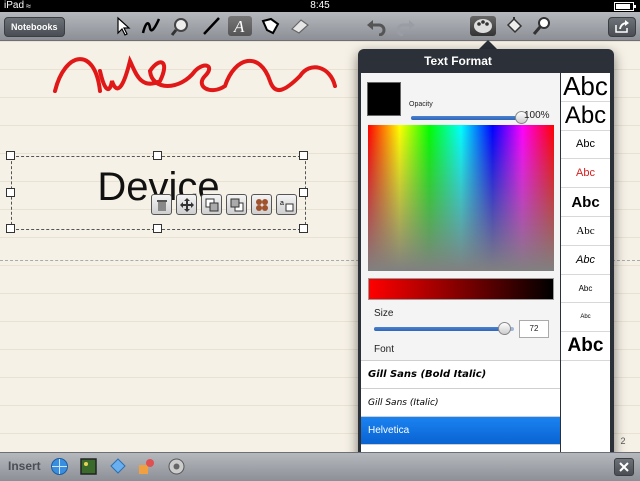 The height and width of the screenshot is (481, 640). Describe the element at coordinates (320, 466) in the screenshot. I see `bottom-bar: Insert` at that location.